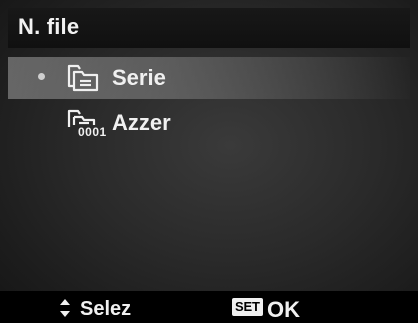 The image size is (418, 323). I want to click on menu-item-label-azzer: Azzer, so click(141, 122).